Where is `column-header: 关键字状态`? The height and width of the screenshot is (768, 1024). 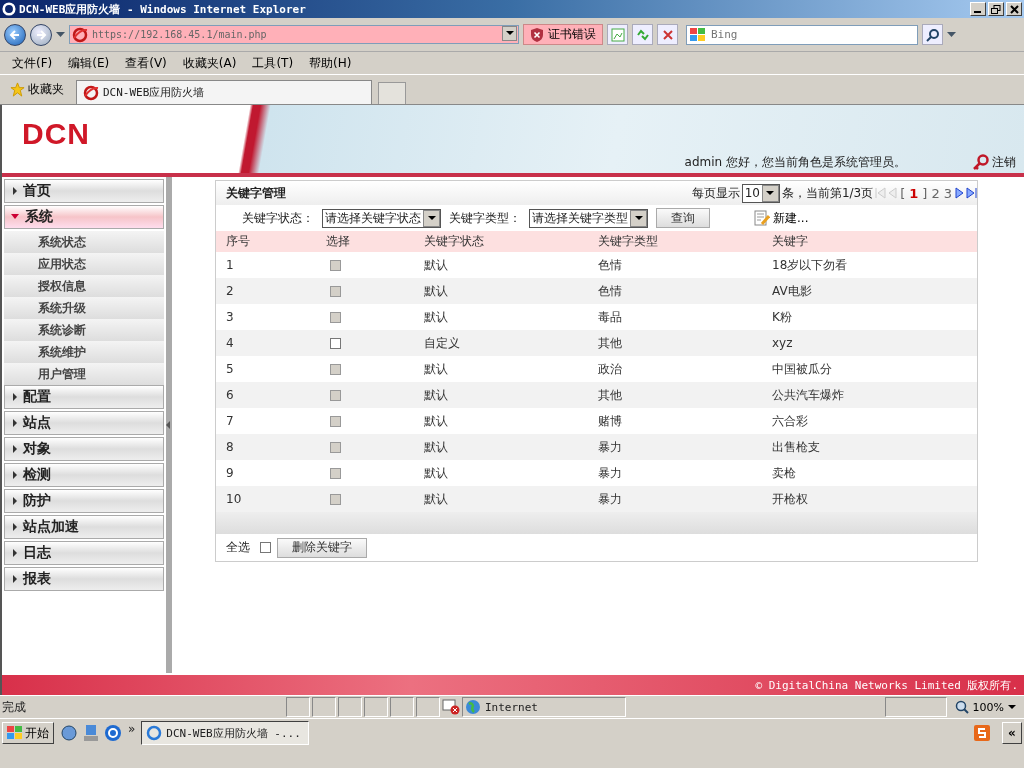
column-header: 关键字状态 is located at coordinates (501, 241).